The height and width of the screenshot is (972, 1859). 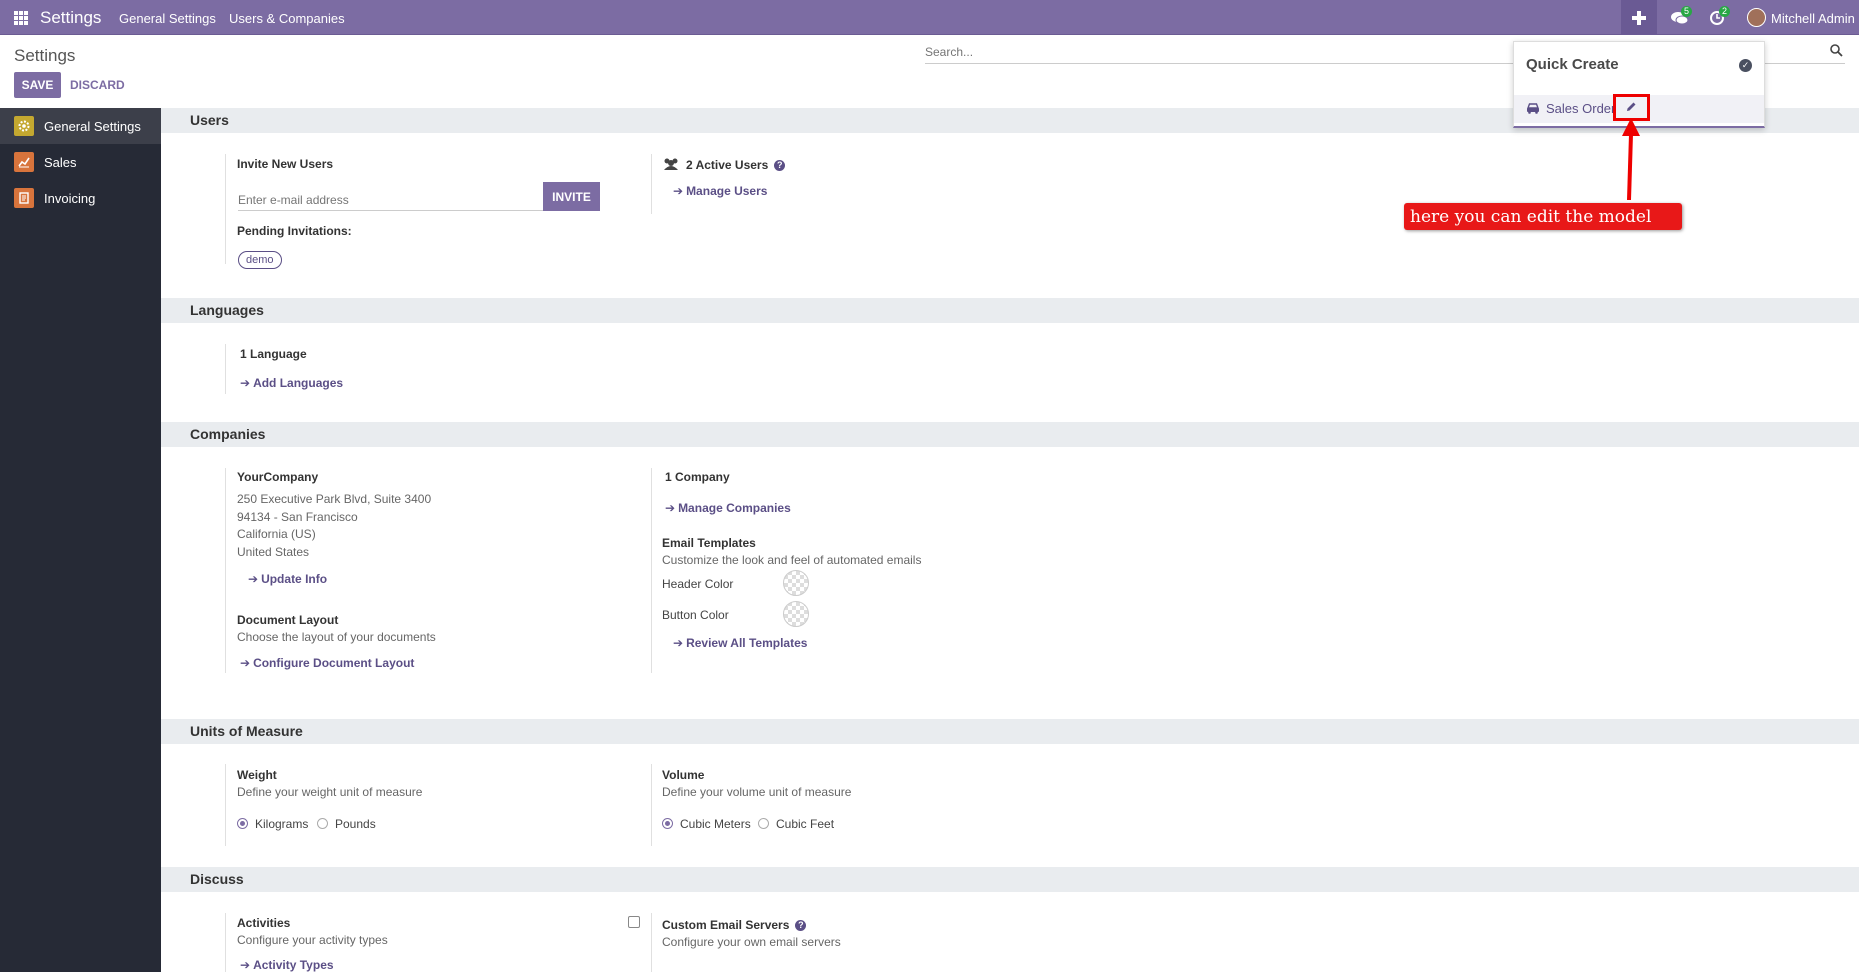 What do you see at coordinates (1631, 159) in the screenshot?
I see `annotation-arrow` at bounding box center [1631, 159].